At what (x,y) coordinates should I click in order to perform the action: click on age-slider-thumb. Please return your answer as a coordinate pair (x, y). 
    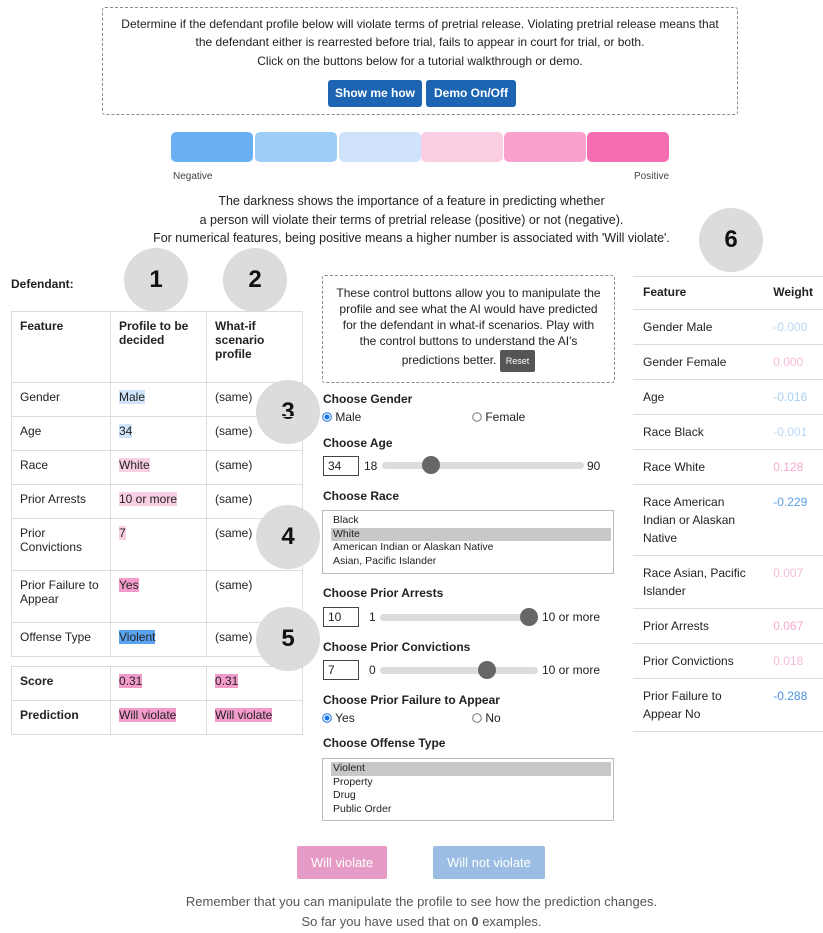
    Looking at the image, I should click on (431, 465).